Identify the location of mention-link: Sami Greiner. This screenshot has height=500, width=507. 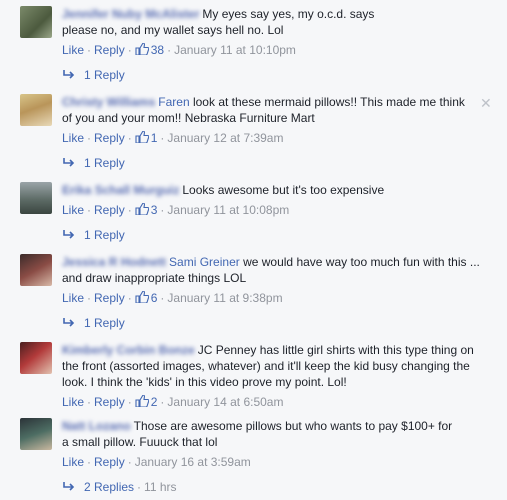
(204, 262).